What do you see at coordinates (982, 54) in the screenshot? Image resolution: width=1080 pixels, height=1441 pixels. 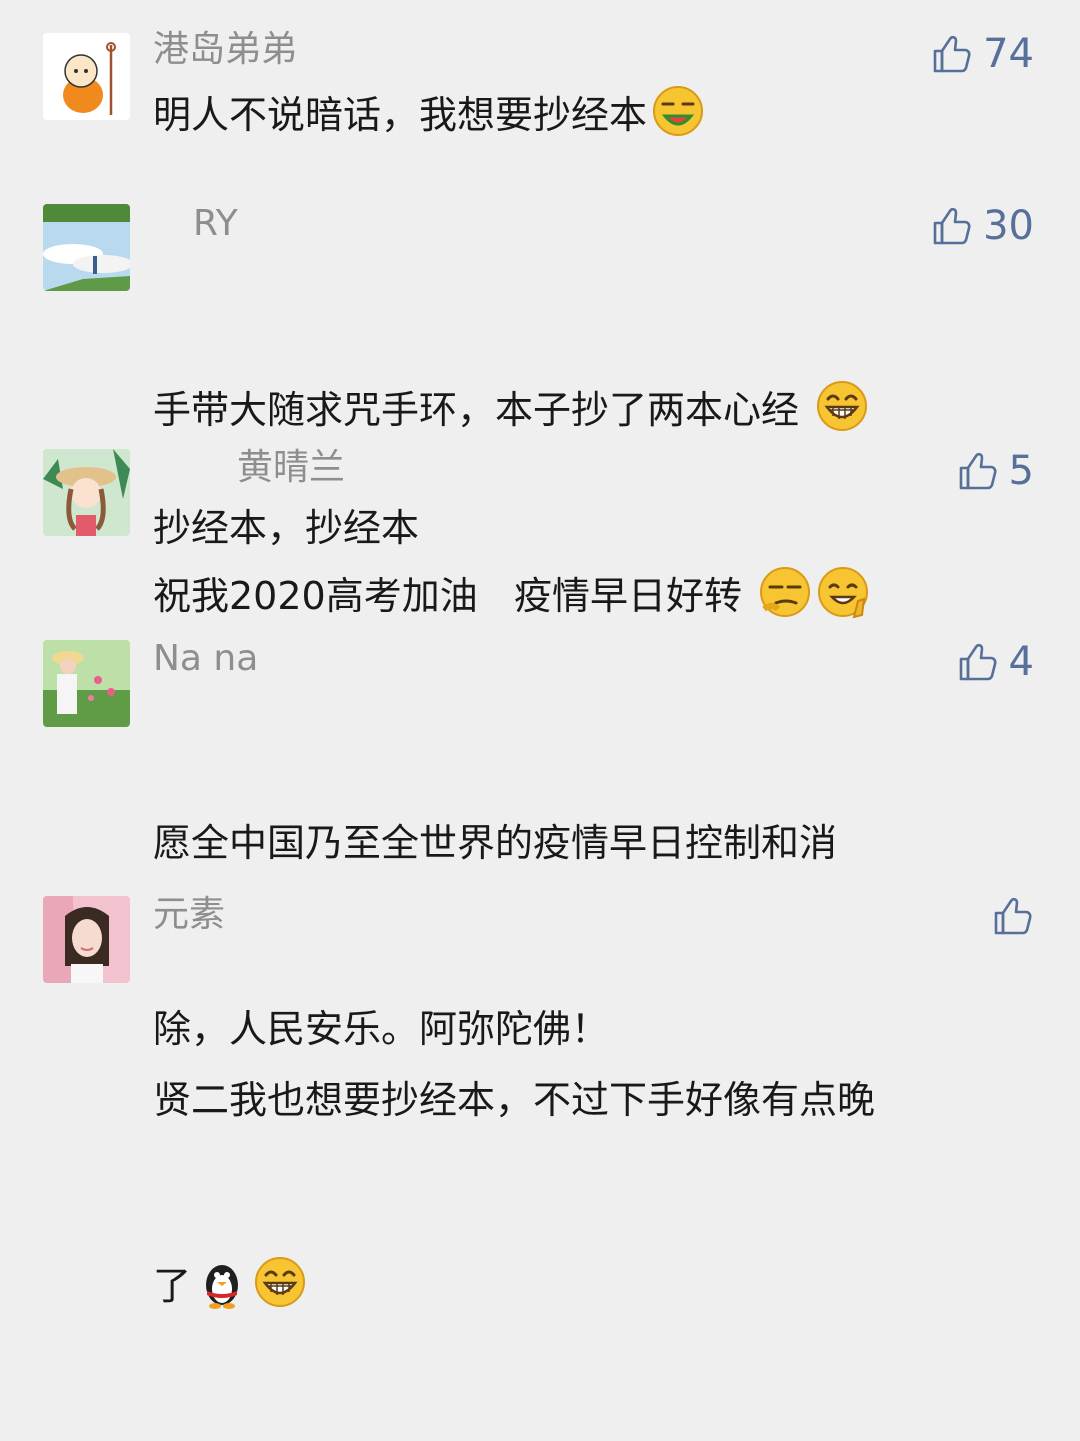 I see `like-button: 74` at bounding box center [982, 54].